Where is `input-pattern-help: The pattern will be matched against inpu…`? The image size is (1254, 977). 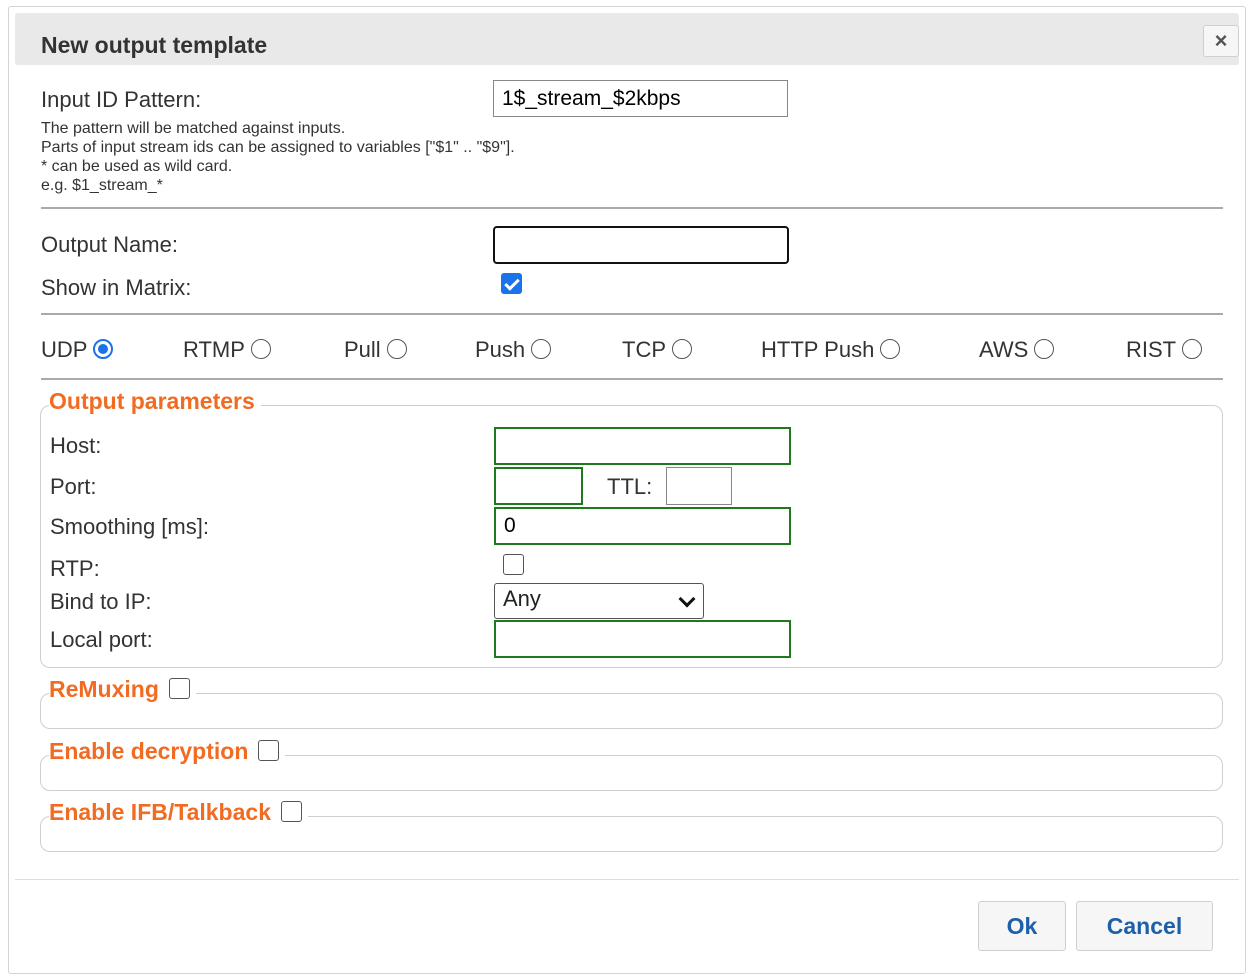
input-pattern-help: The pattern will be matched against inpu… is located at coordinates (278, 157).